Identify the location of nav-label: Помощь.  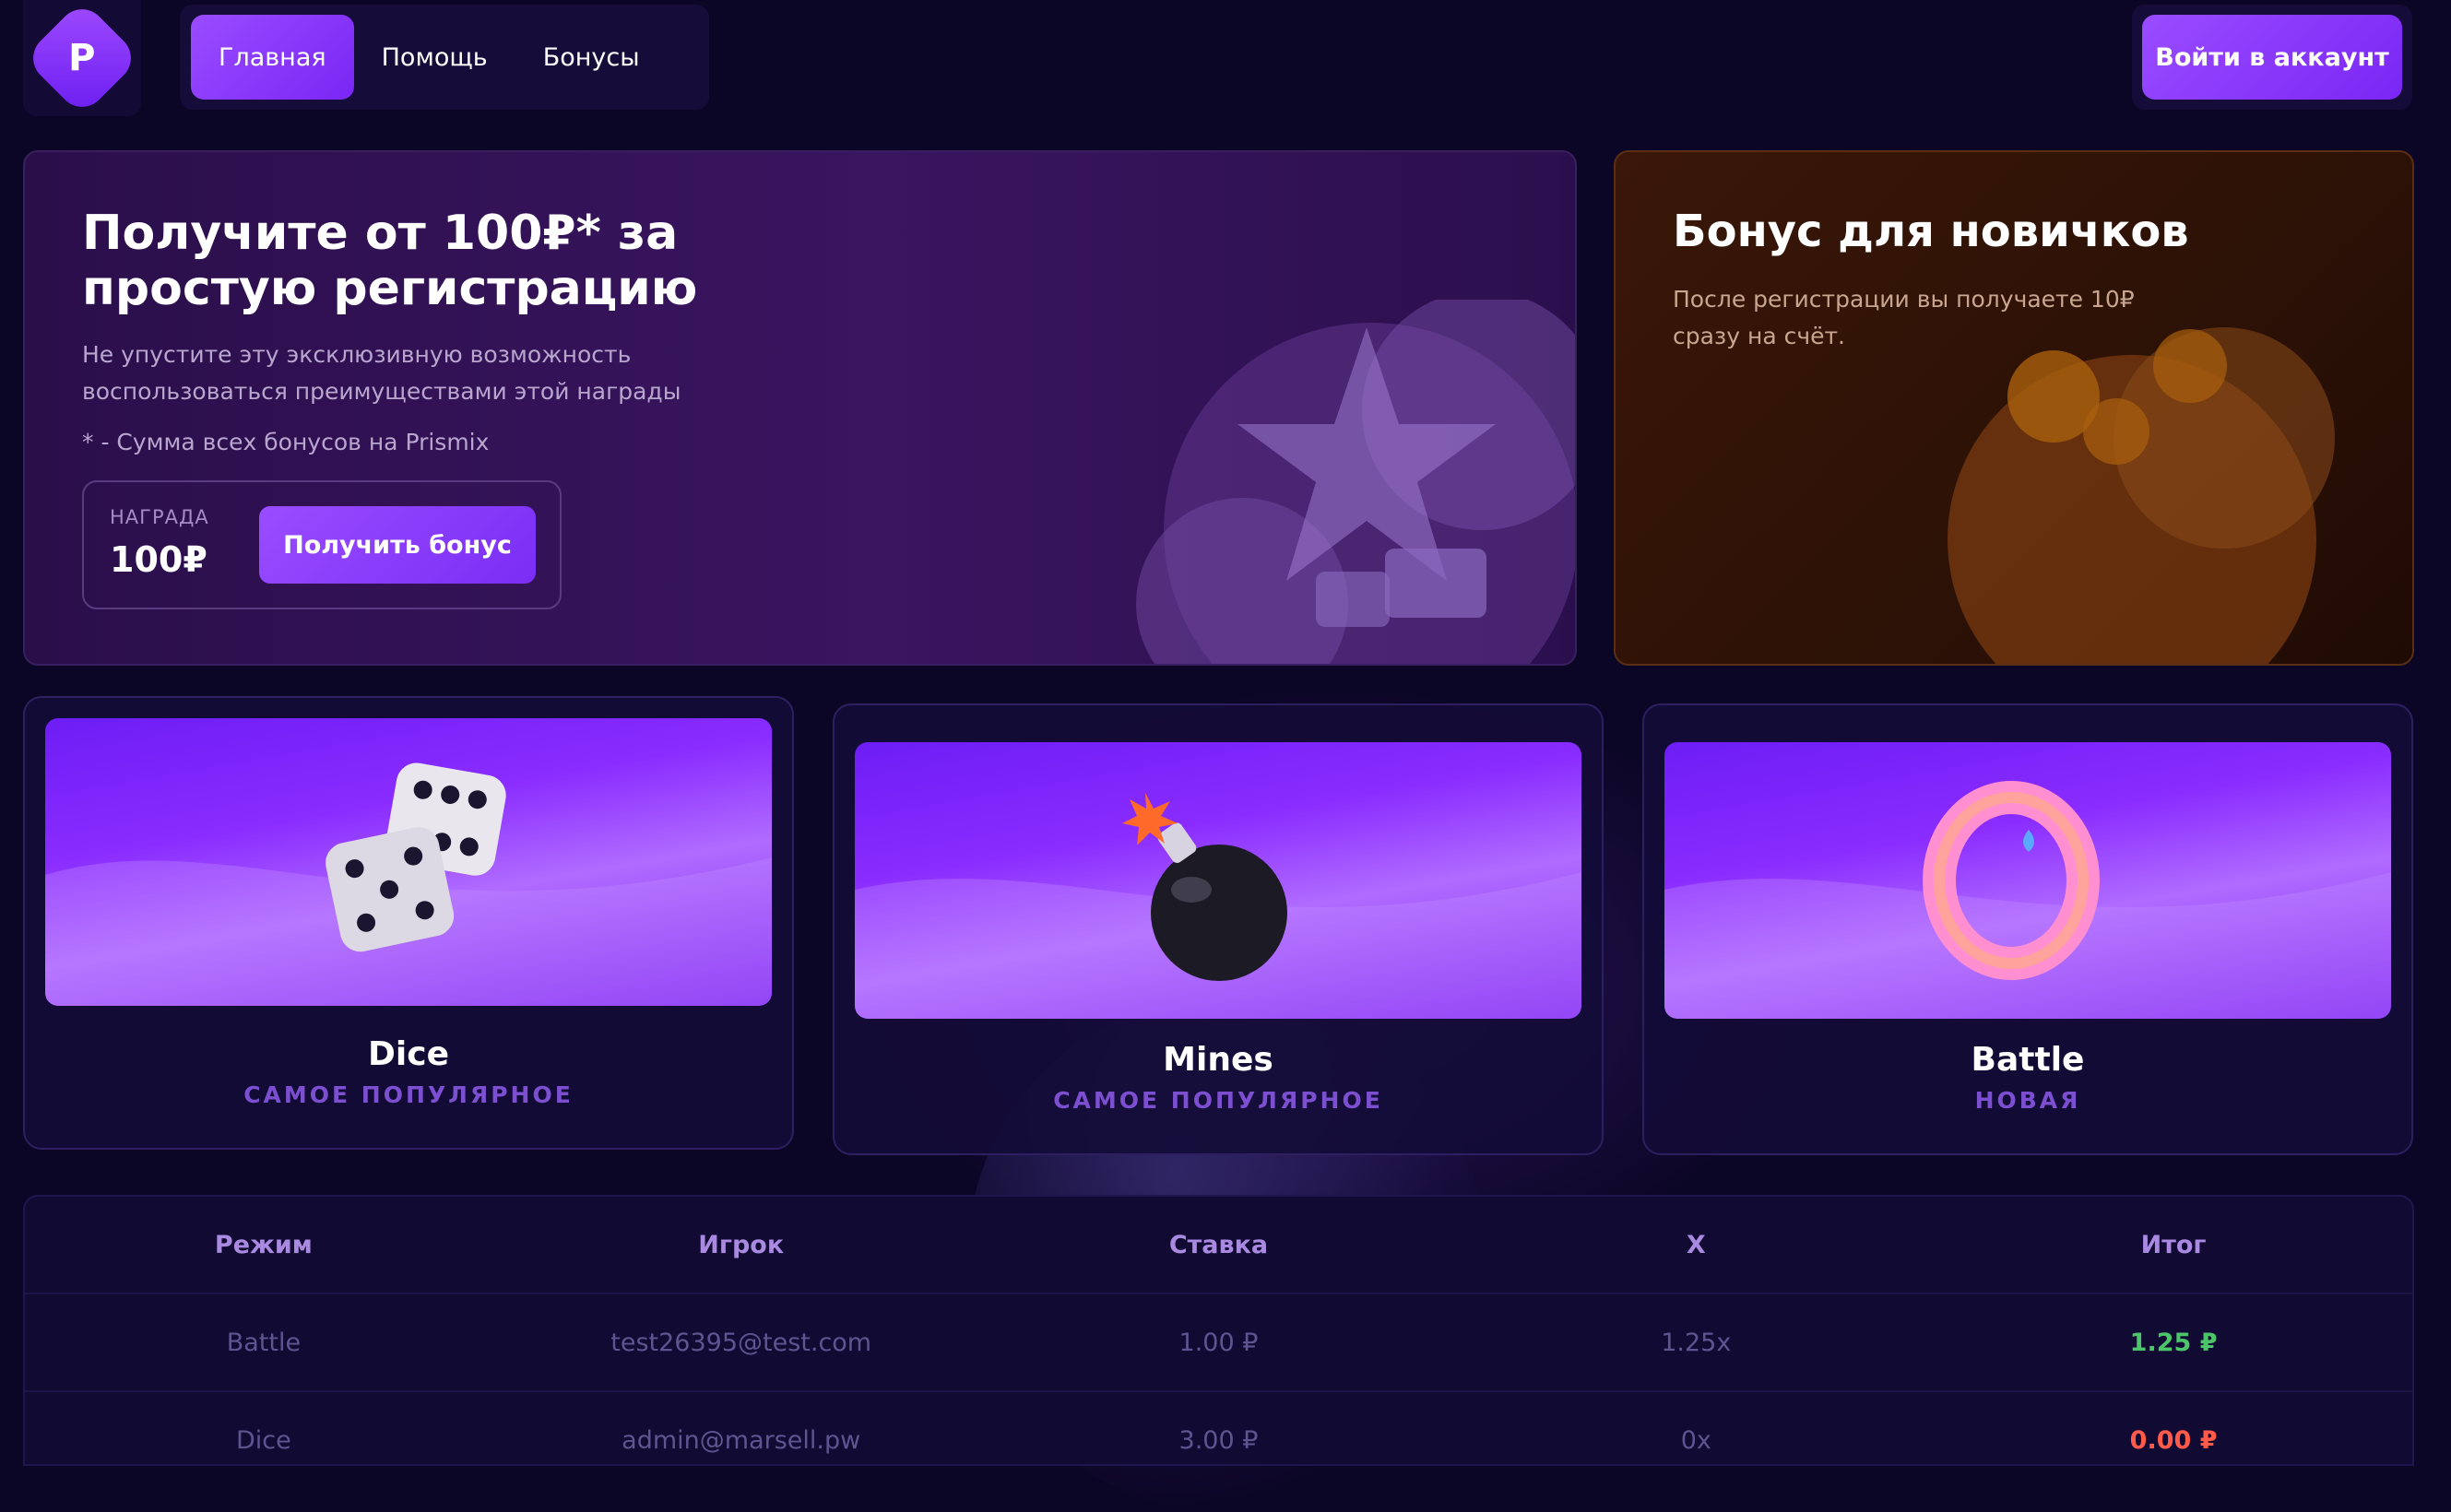
(434, 57).